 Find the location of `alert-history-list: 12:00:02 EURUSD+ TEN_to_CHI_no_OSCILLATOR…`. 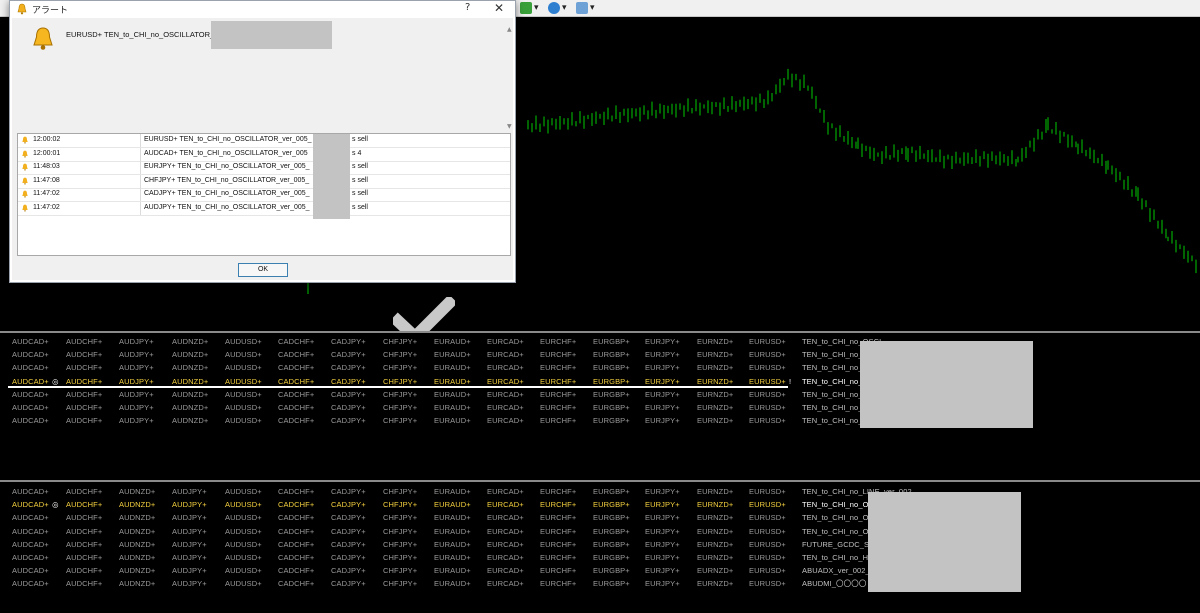

alert-history-list: 12:00:02 EURUSD+ TEN_to_CHI_no_OSCILLATOR… is located at coordinates (264, 194).